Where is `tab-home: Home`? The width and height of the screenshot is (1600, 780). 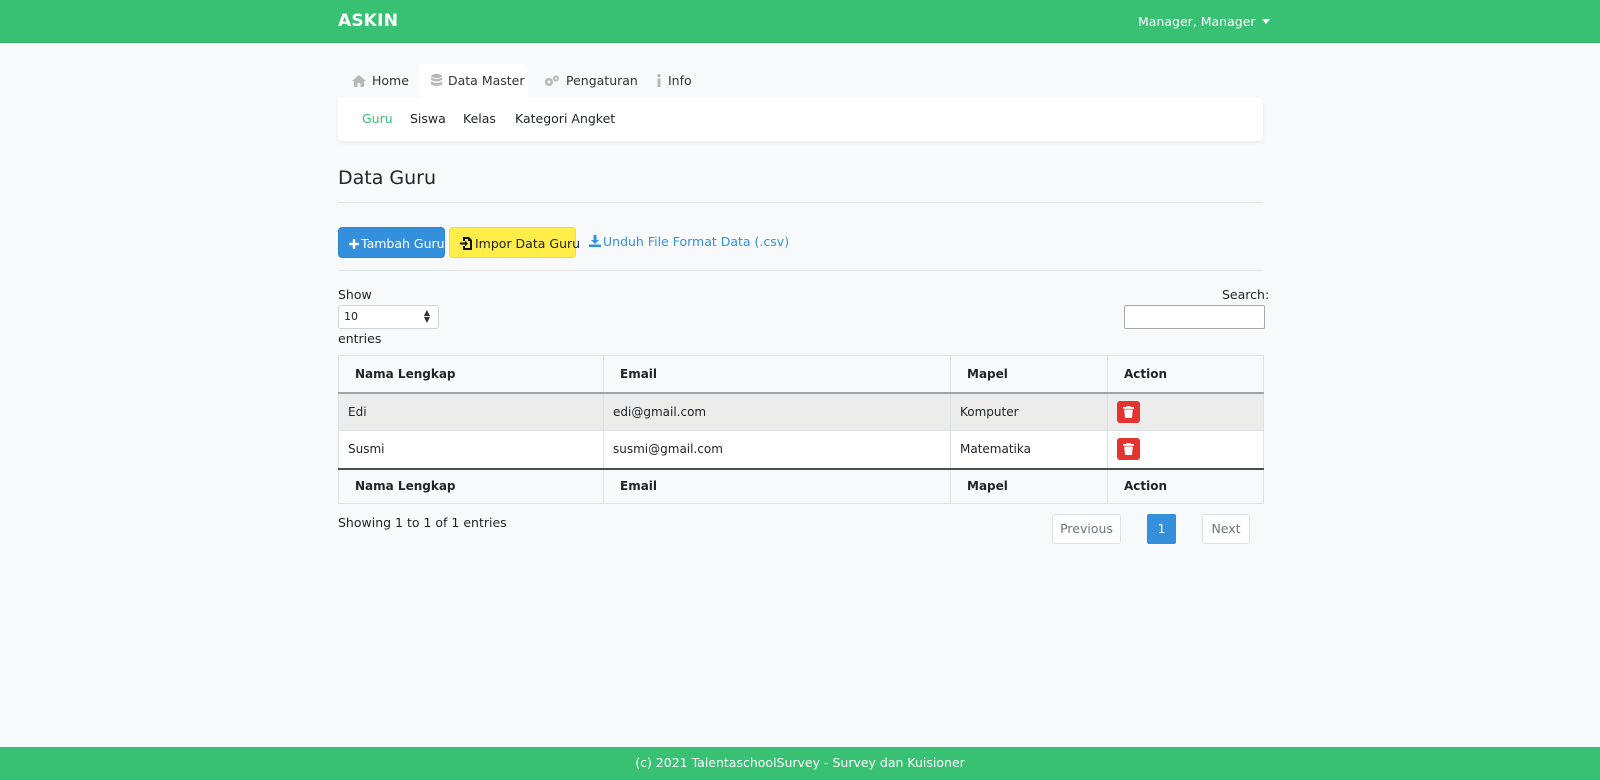
tab-home: Home is located at coordinates (380, 81).